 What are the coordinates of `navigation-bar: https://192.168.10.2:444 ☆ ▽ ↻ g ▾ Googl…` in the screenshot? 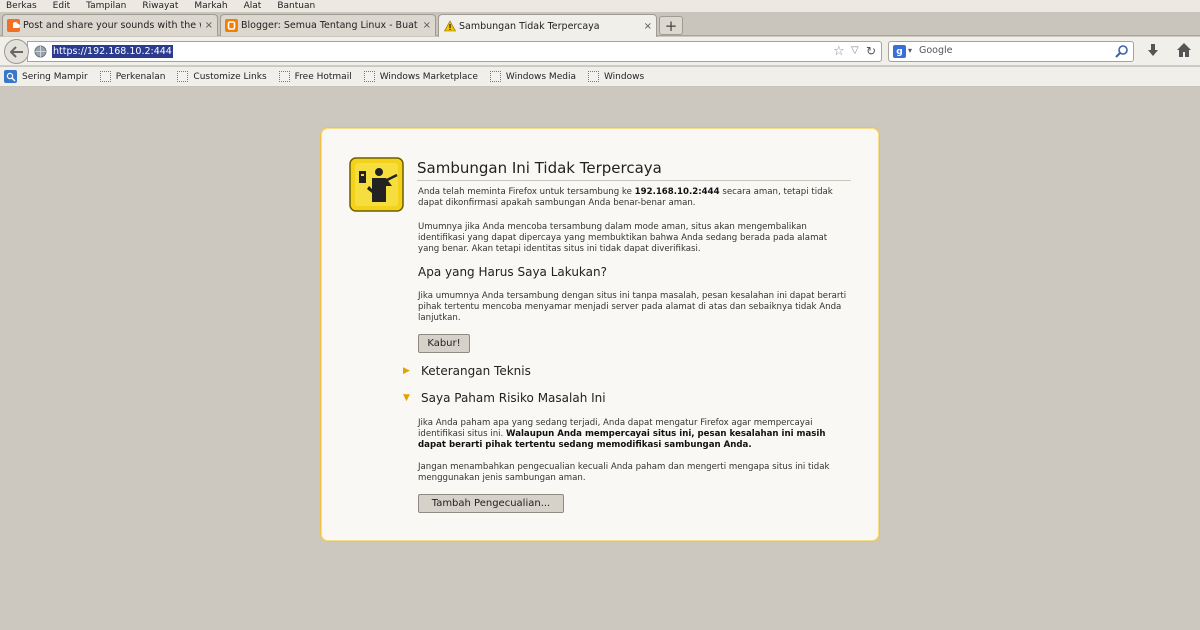 It's located at (600, 51).